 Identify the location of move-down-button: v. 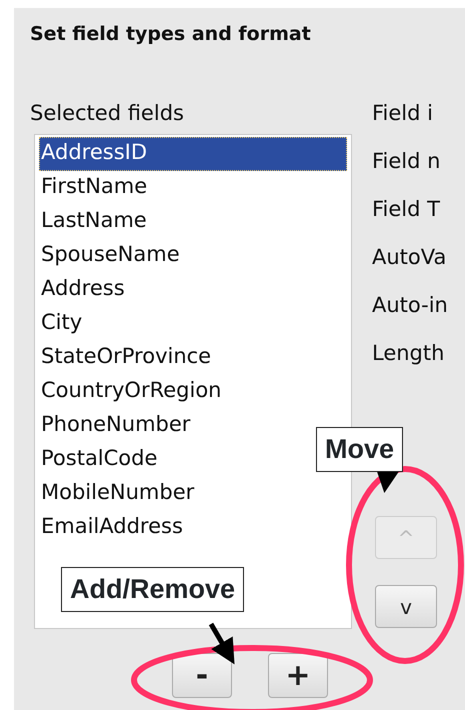
(406, 606).